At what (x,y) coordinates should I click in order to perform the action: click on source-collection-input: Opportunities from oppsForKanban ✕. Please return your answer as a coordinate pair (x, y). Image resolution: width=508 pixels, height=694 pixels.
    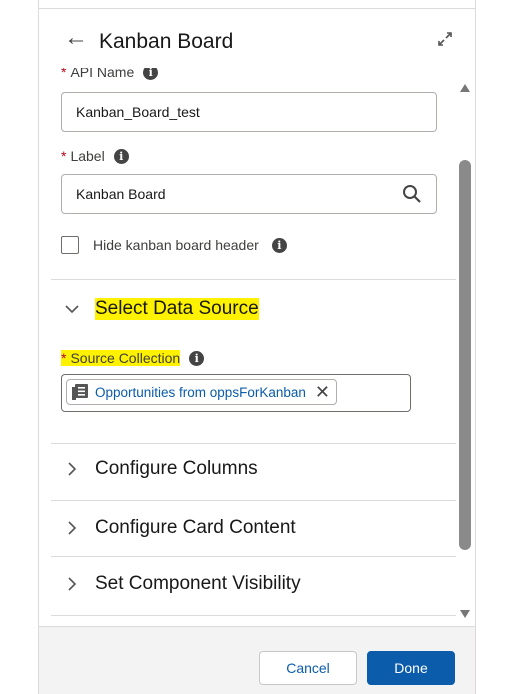
    Looking at the image, I should click on (236, 393).